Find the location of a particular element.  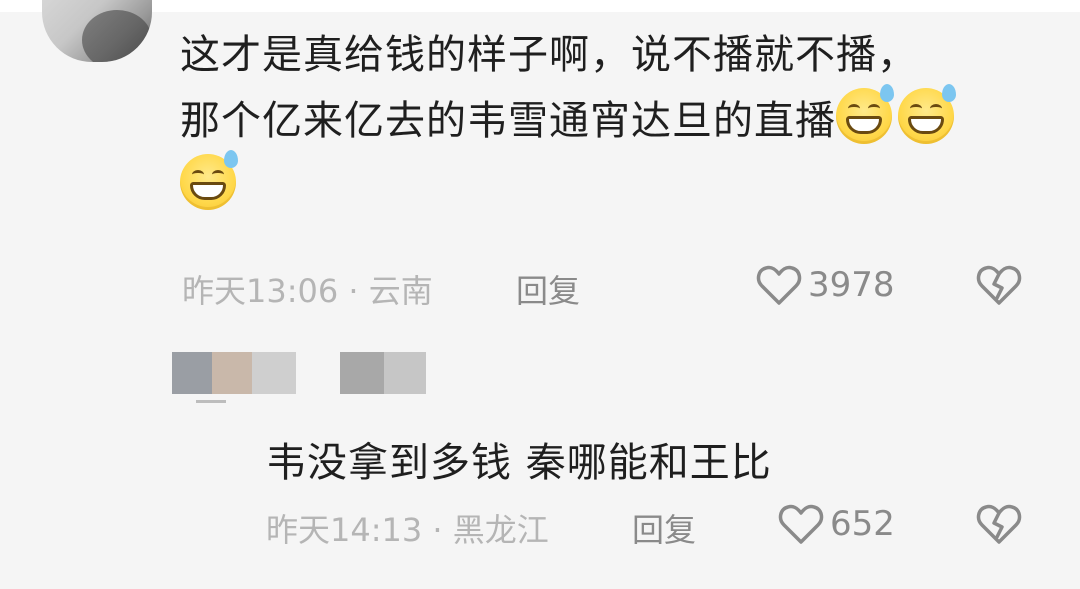

comment-line-2: 那个亿来亿去的韦雪通宵达旦的直播 is located at coordinates (620, 119).